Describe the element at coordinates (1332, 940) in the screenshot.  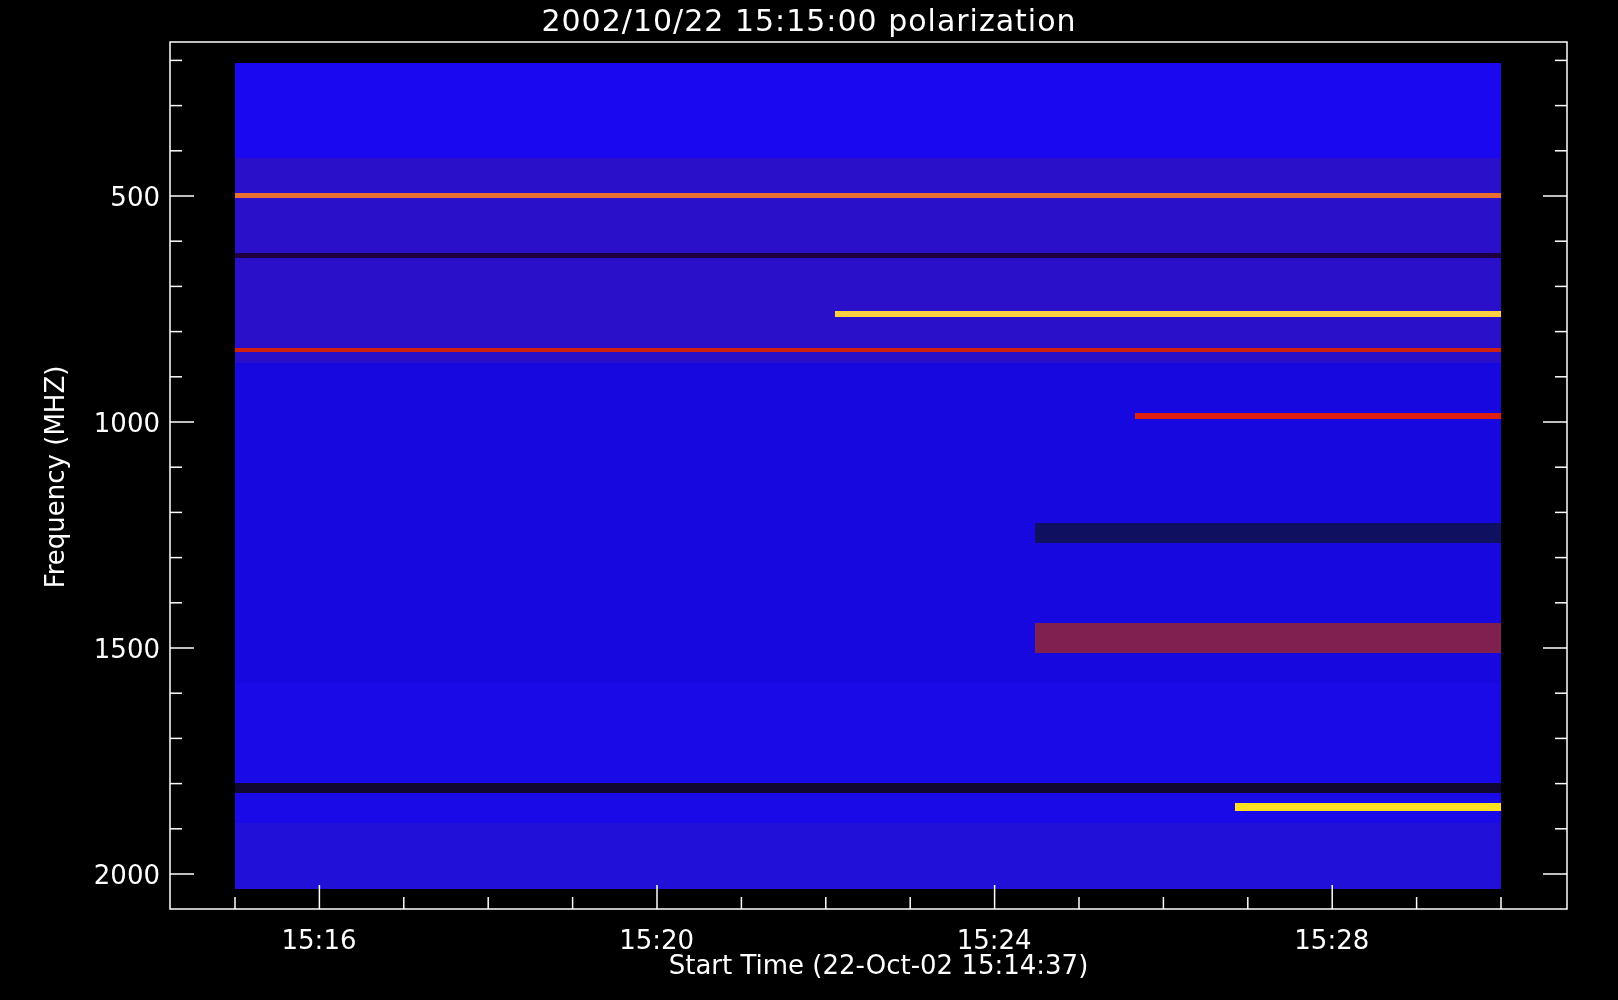
I see `x-tick-label: 15:28` at that location.